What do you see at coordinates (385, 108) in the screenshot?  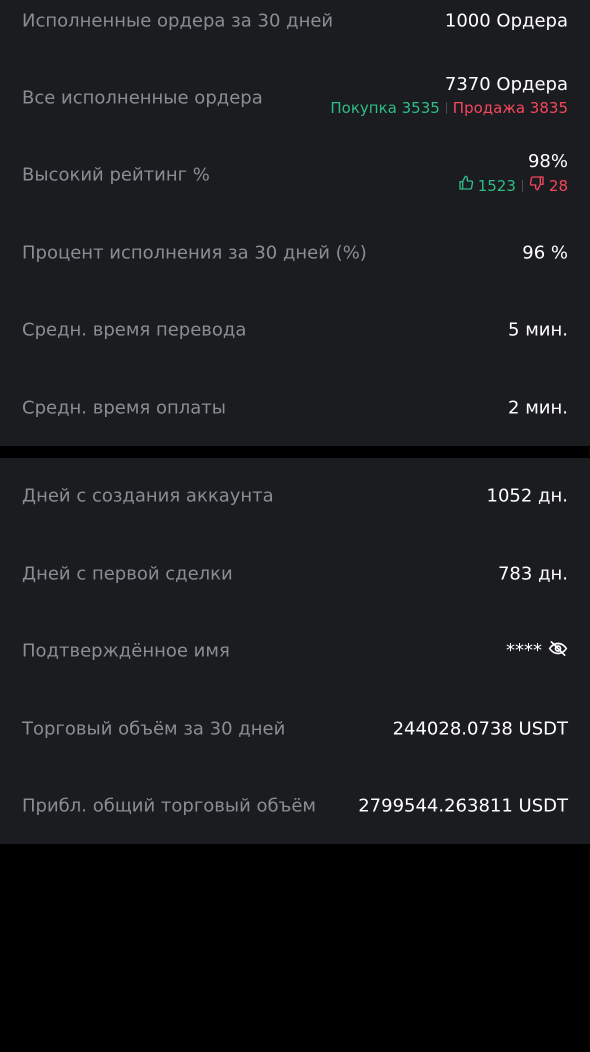 I see `buy-count: Покупка 3535` at bounding box center [385, 108].